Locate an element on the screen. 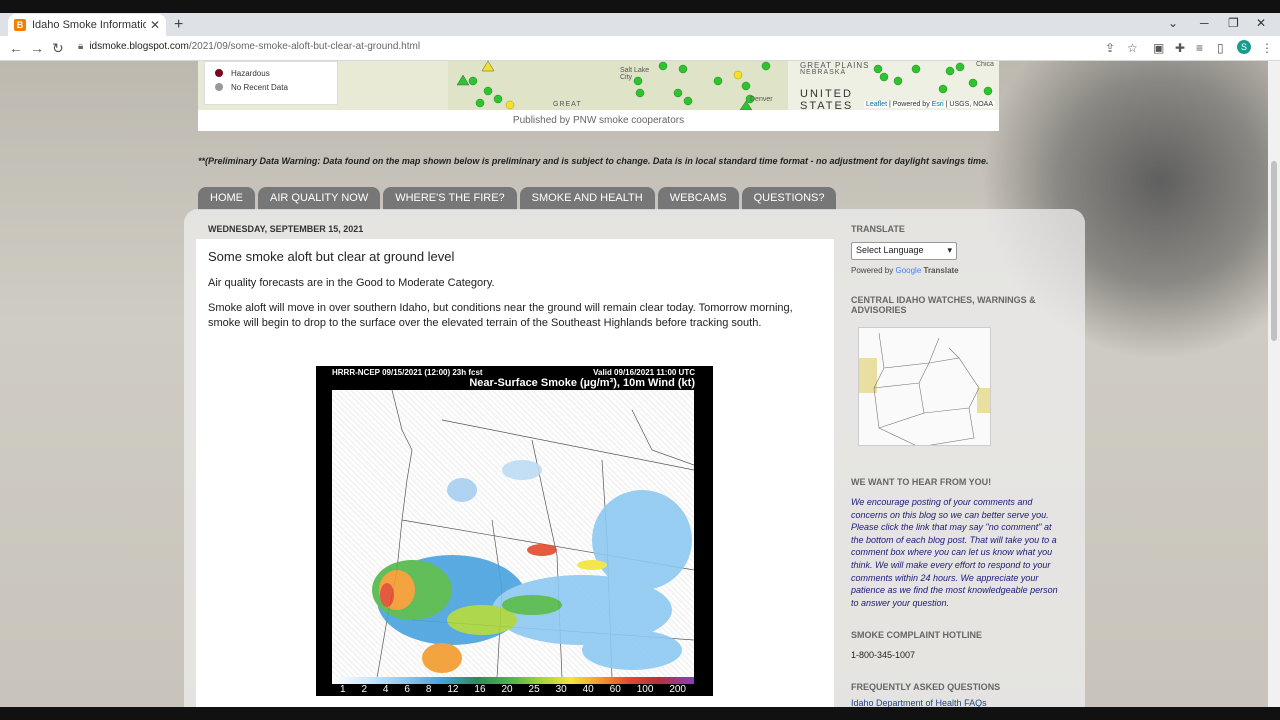 The width and height of the screenshot is (1280, 720). page-scrollbar is located at coordinates (1274, 384).